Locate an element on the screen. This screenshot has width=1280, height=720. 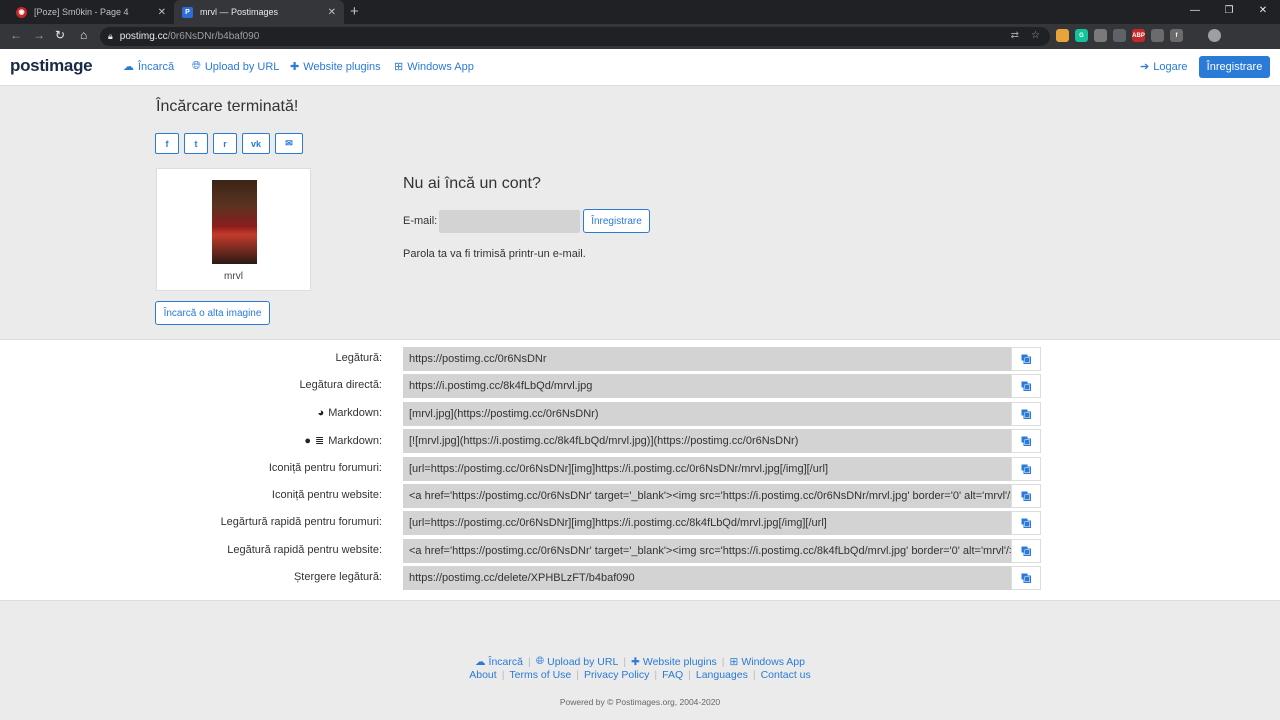
new-tab-icon: + is located at coordinates (354, 11).